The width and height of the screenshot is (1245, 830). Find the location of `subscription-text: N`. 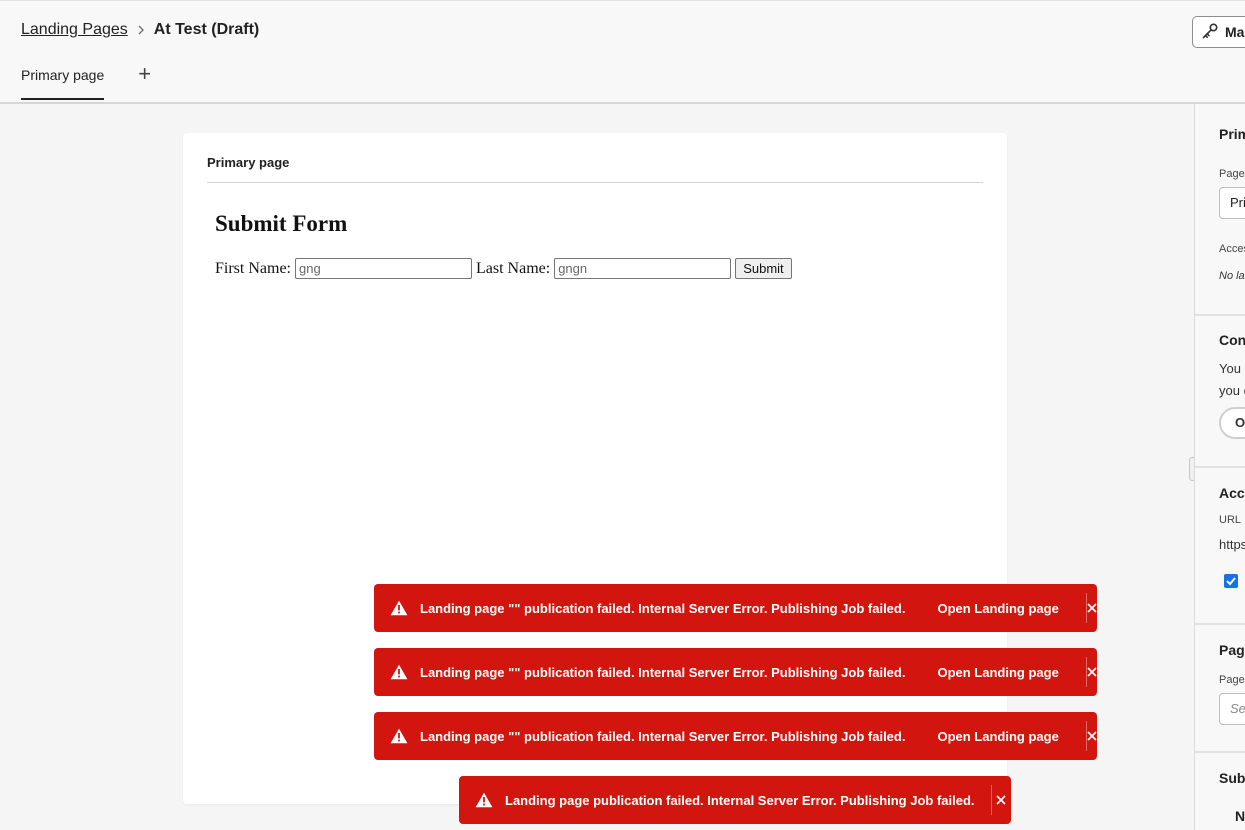

subscription-text: N is located at coordinates (1240, 816).